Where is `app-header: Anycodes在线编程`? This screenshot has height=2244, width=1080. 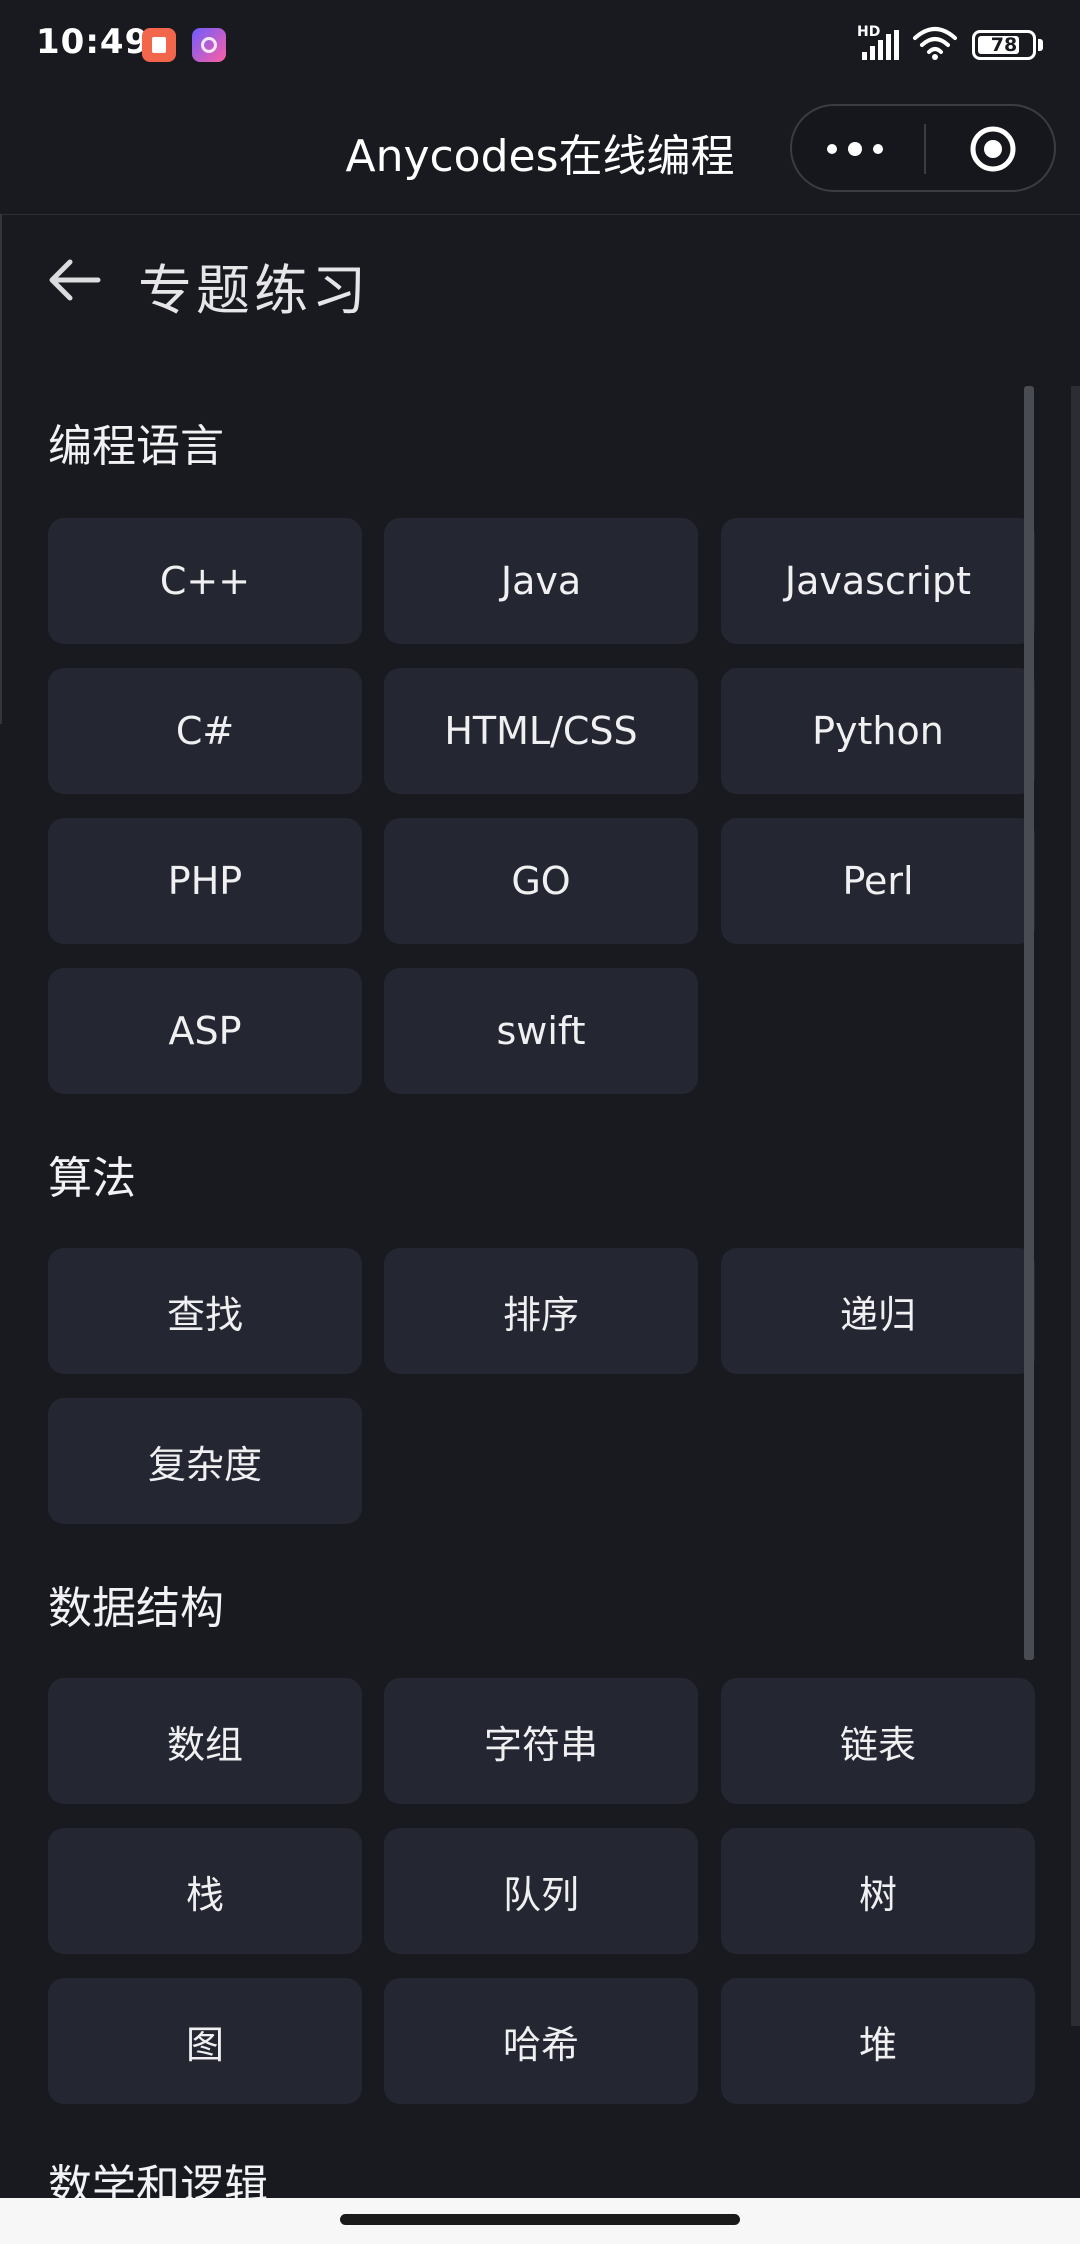
app-header: Anycodes在线编程 is located at coordinates (540, 152).